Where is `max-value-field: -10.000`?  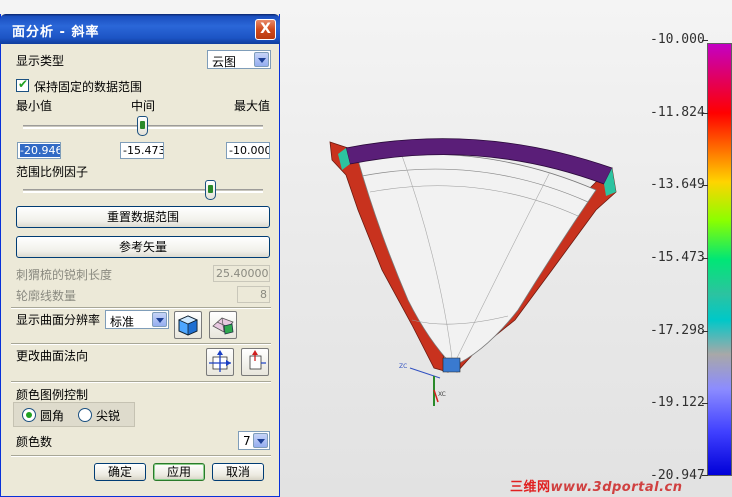 max-value-field: -10.000 is located at coordinates (248, 150).